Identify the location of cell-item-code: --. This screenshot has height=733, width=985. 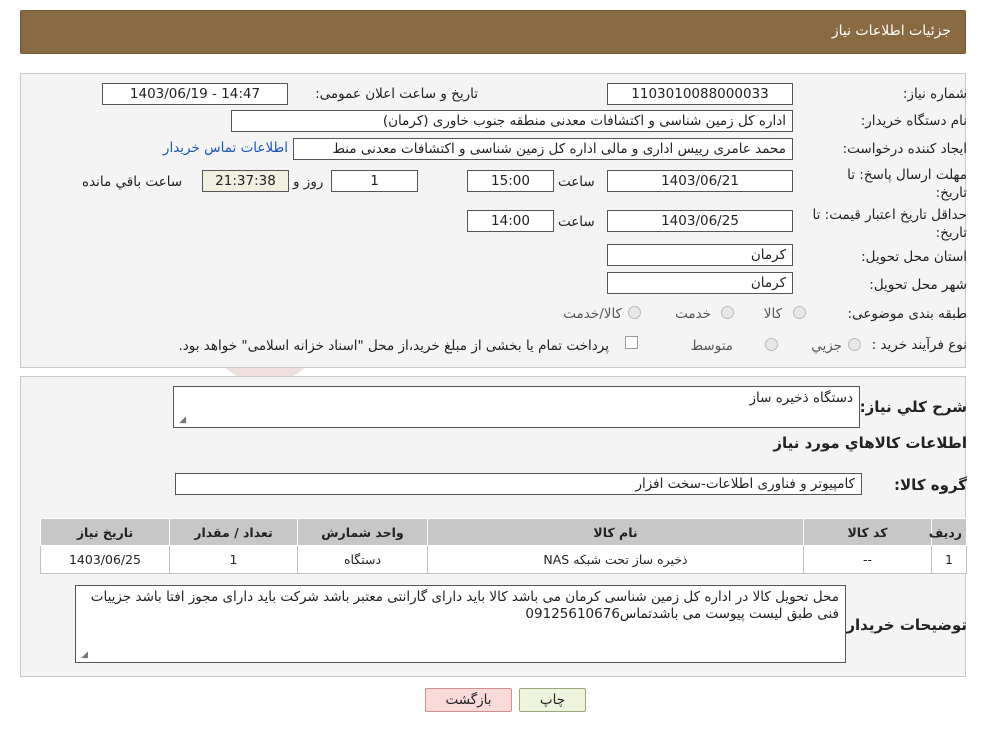
(867, 559).